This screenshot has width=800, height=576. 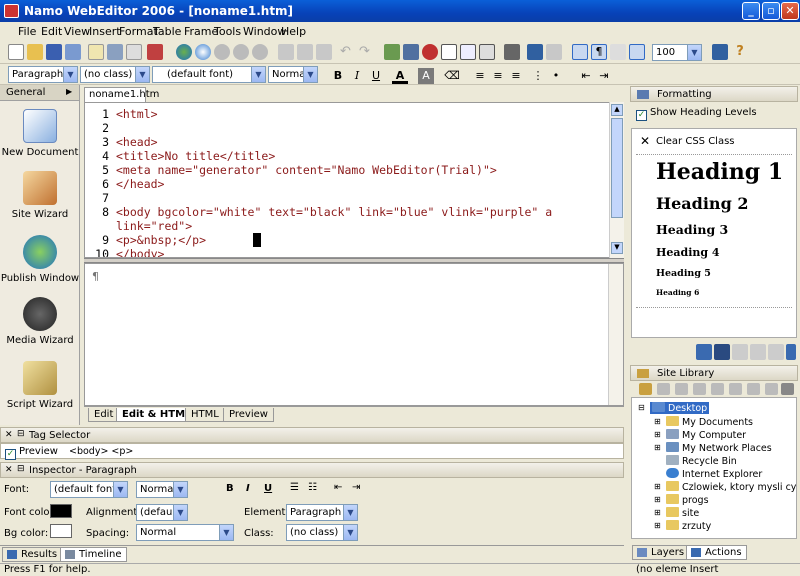 What do you see at coordinates (61, 511) in the screenshot?
I see `font-color-swatch` at bounding box center [61, 511].